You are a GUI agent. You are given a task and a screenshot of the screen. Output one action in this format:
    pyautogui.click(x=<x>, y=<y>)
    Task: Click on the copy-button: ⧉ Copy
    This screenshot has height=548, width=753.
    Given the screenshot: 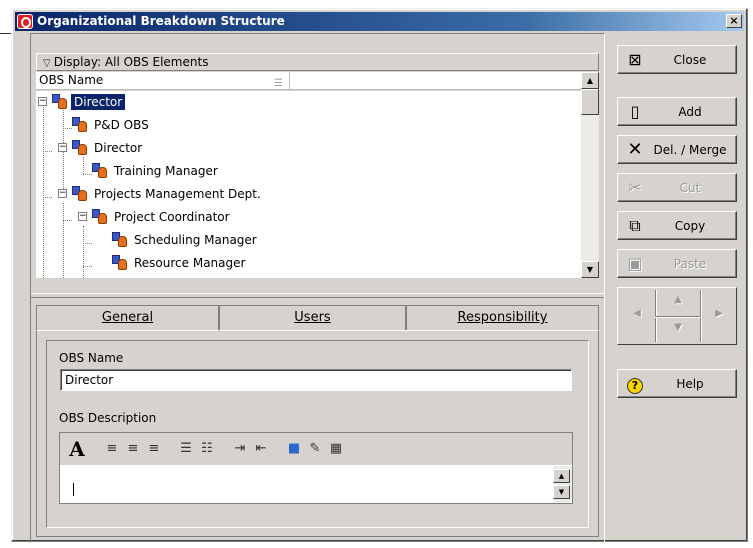 What is the action you would take?
    pyautogui.click(x=677, y=225)
    